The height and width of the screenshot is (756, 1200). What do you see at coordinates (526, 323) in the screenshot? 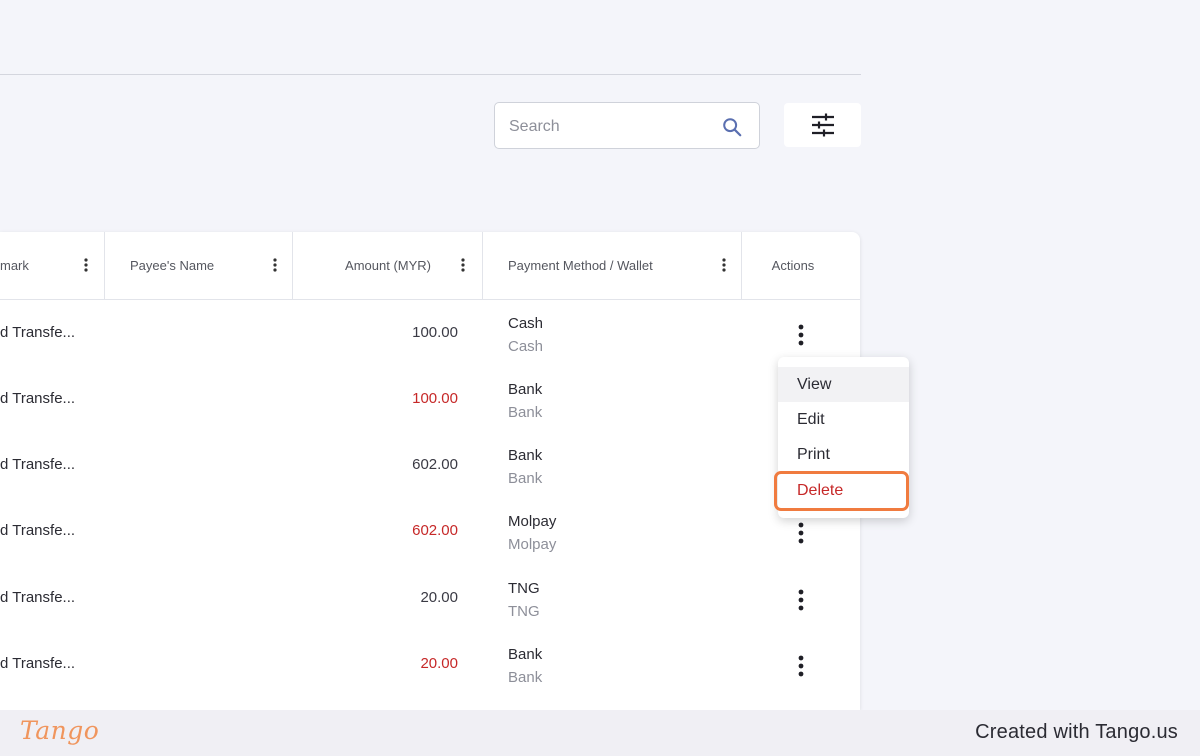
I see `payment-method: Cash` at bounding box center [526, 323].